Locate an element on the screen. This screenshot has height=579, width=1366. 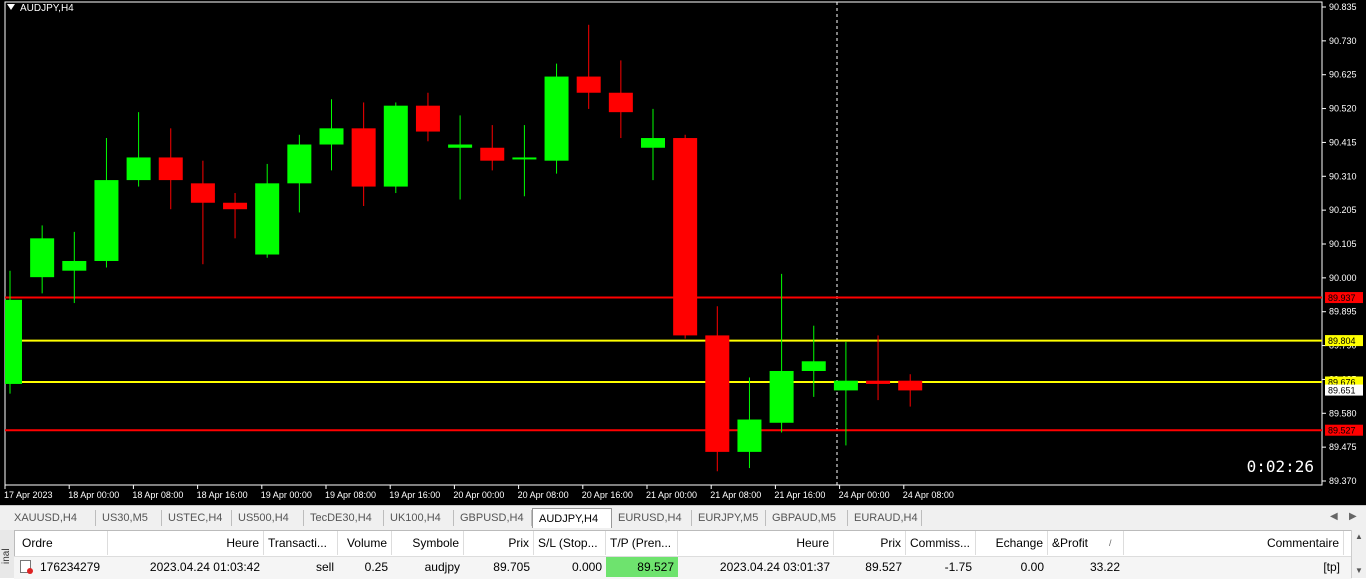
col-symbole-cell: audjpy is located at coordinates (442, 567).